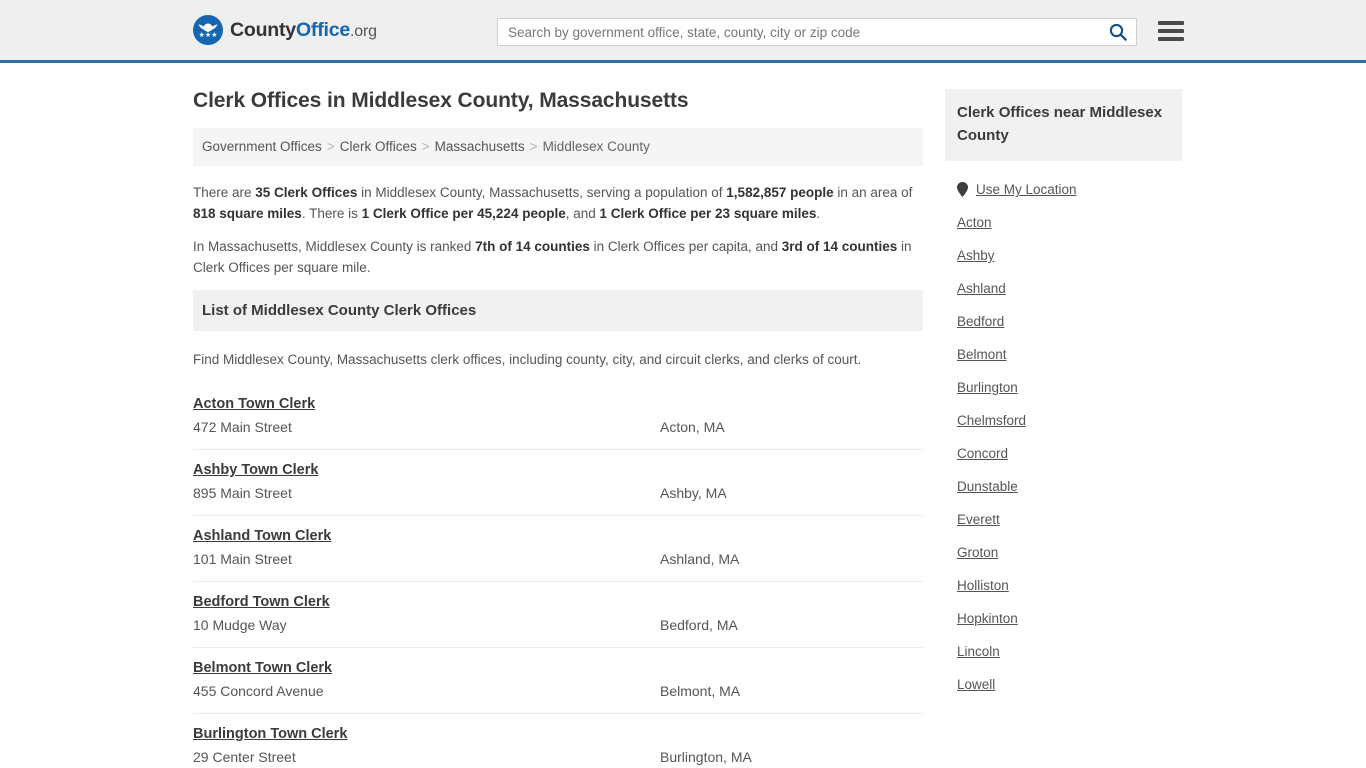 This screenshot has width=1366, height=768. I want to click on brand-text: CountyOffice.org, so click(303, 30).